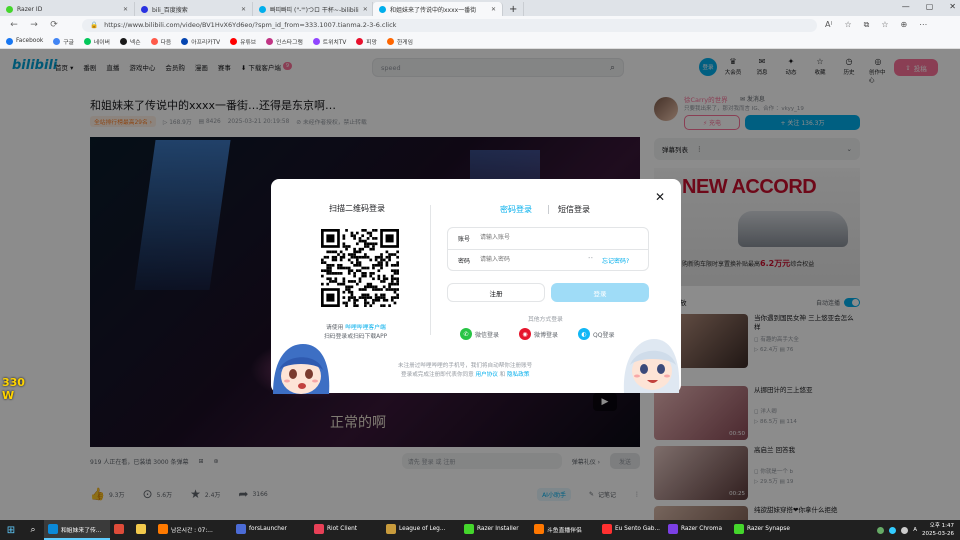 This screenshot has width=960, height=540. Describe the element at coordinates (438, 9) in the screenshot. I see `browser-tab: 和姐妹来了传说中的xxxx一番街 ✕` at that location.